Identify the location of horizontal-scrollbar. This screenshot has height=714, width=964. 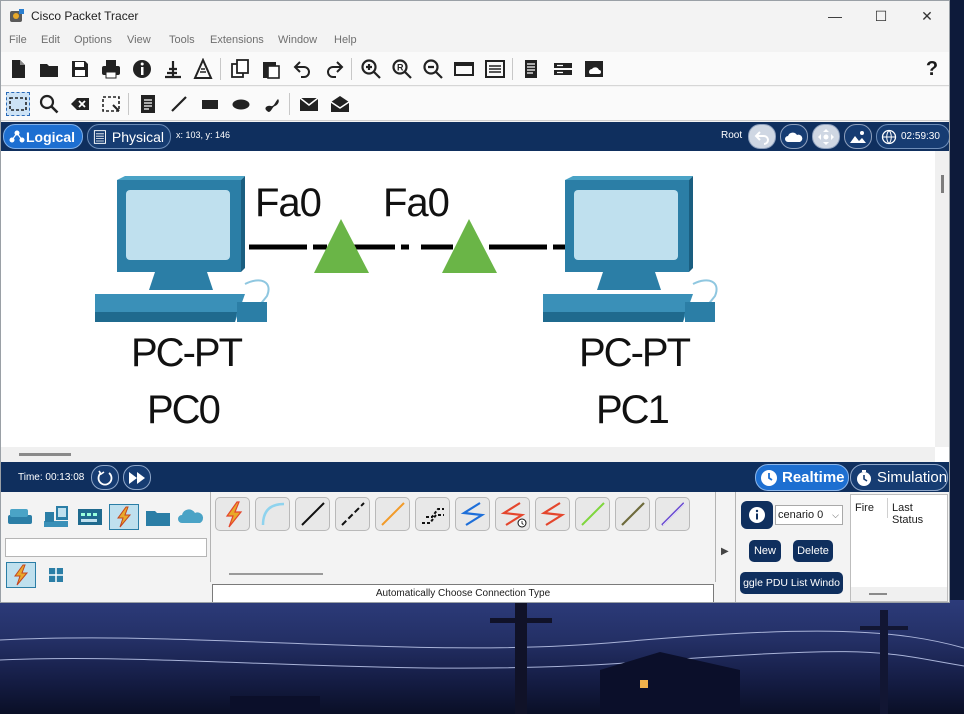
(468, 454).